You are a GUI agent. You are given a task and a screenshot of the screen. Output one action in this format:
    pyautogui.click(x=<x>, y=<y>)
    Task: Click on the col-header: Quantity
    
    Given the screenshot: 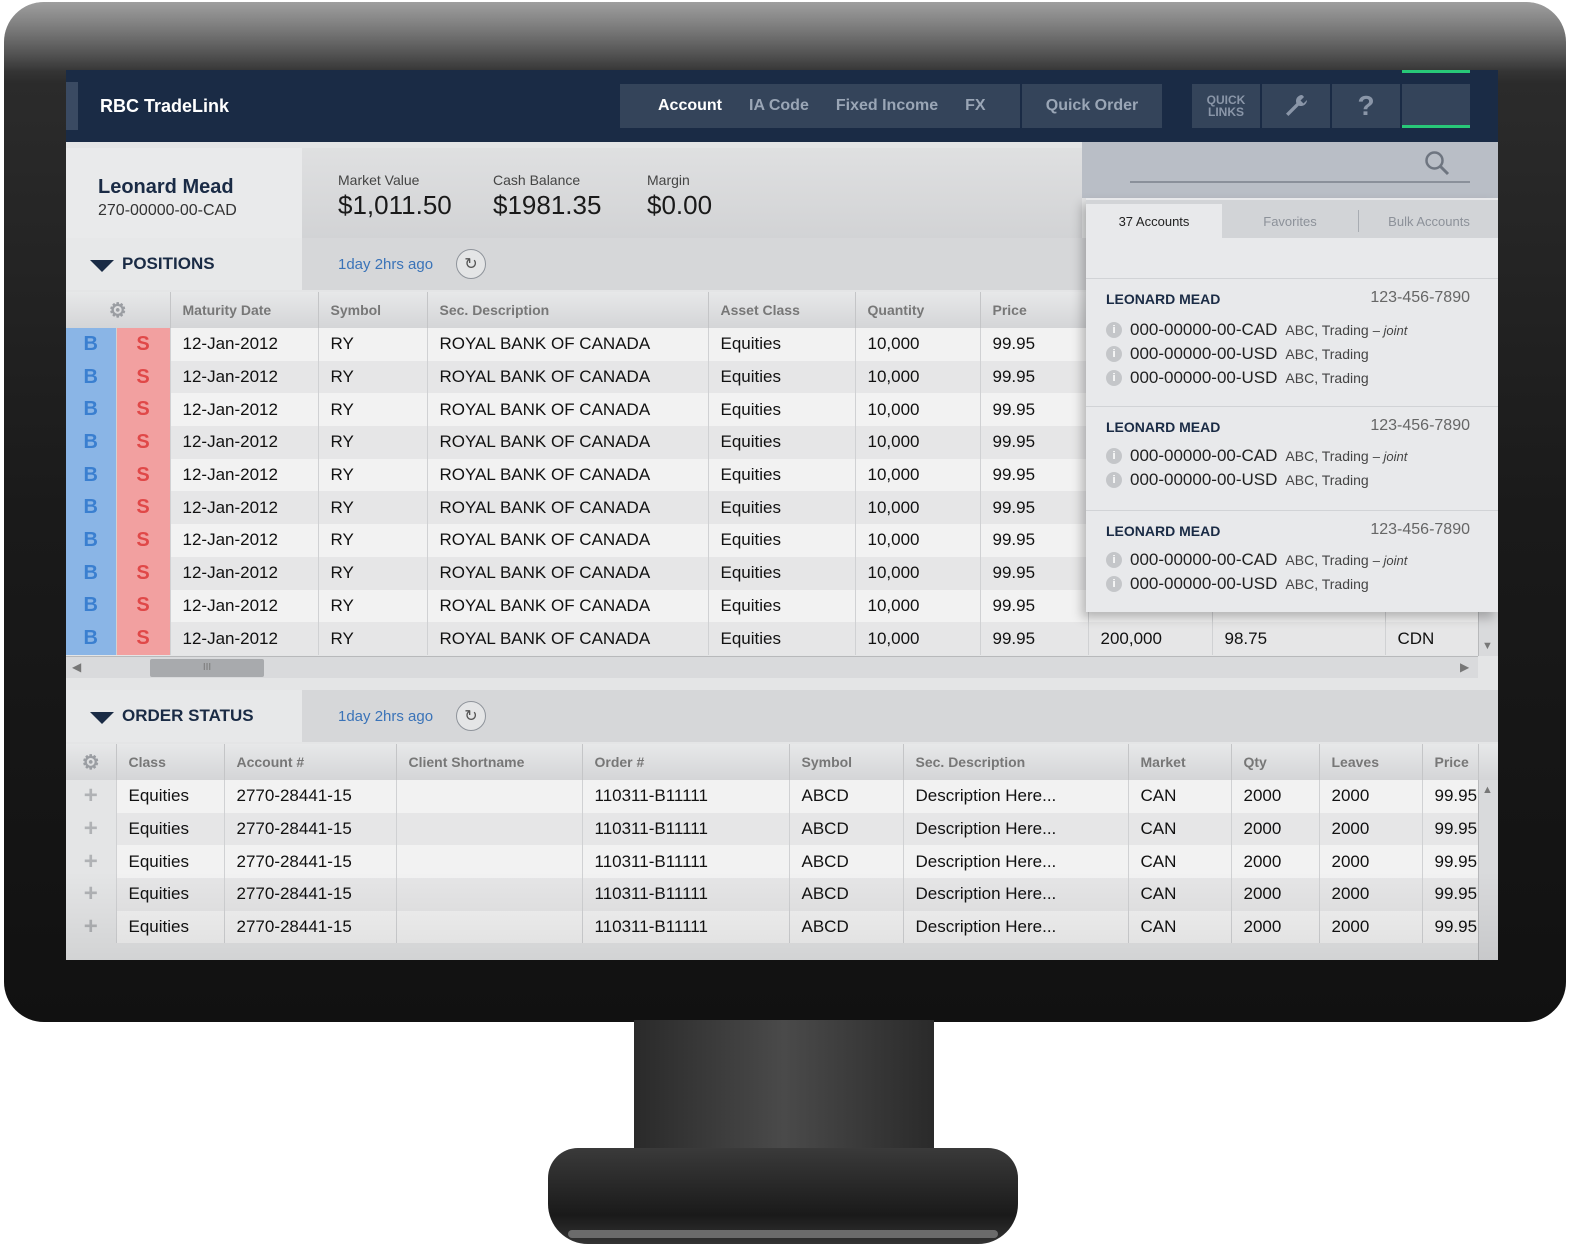 What is the action you would take?
    pyautogui.click(x=918, y=310)
    